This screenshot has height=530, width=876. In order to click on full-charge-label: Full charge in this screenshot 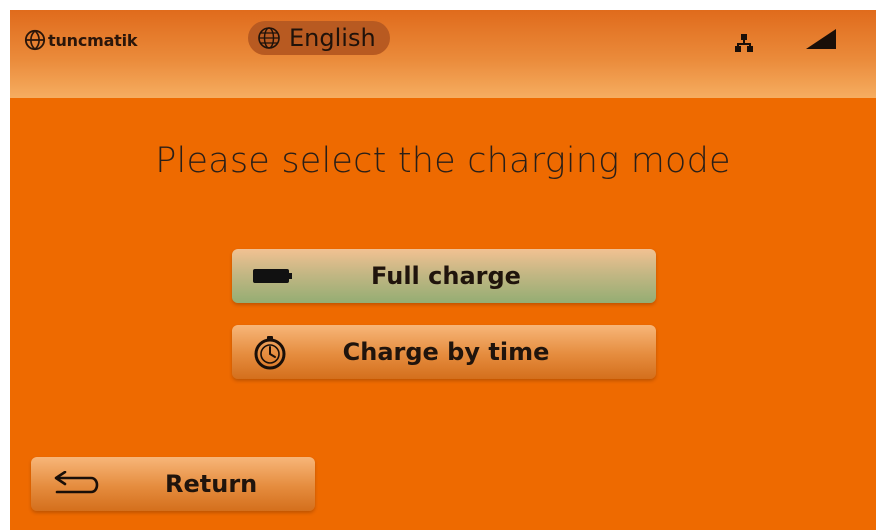, I will do `click(446, 276)`.